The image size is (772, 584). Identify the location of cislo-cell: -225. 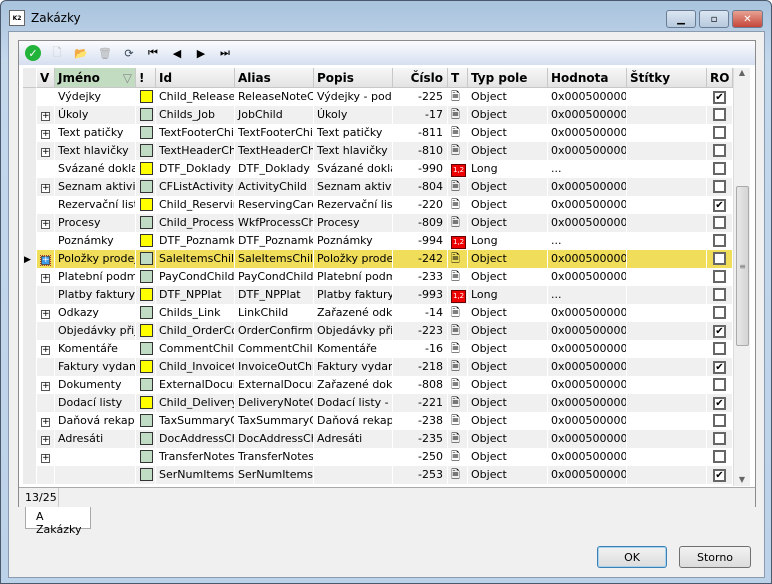
(420, 97).